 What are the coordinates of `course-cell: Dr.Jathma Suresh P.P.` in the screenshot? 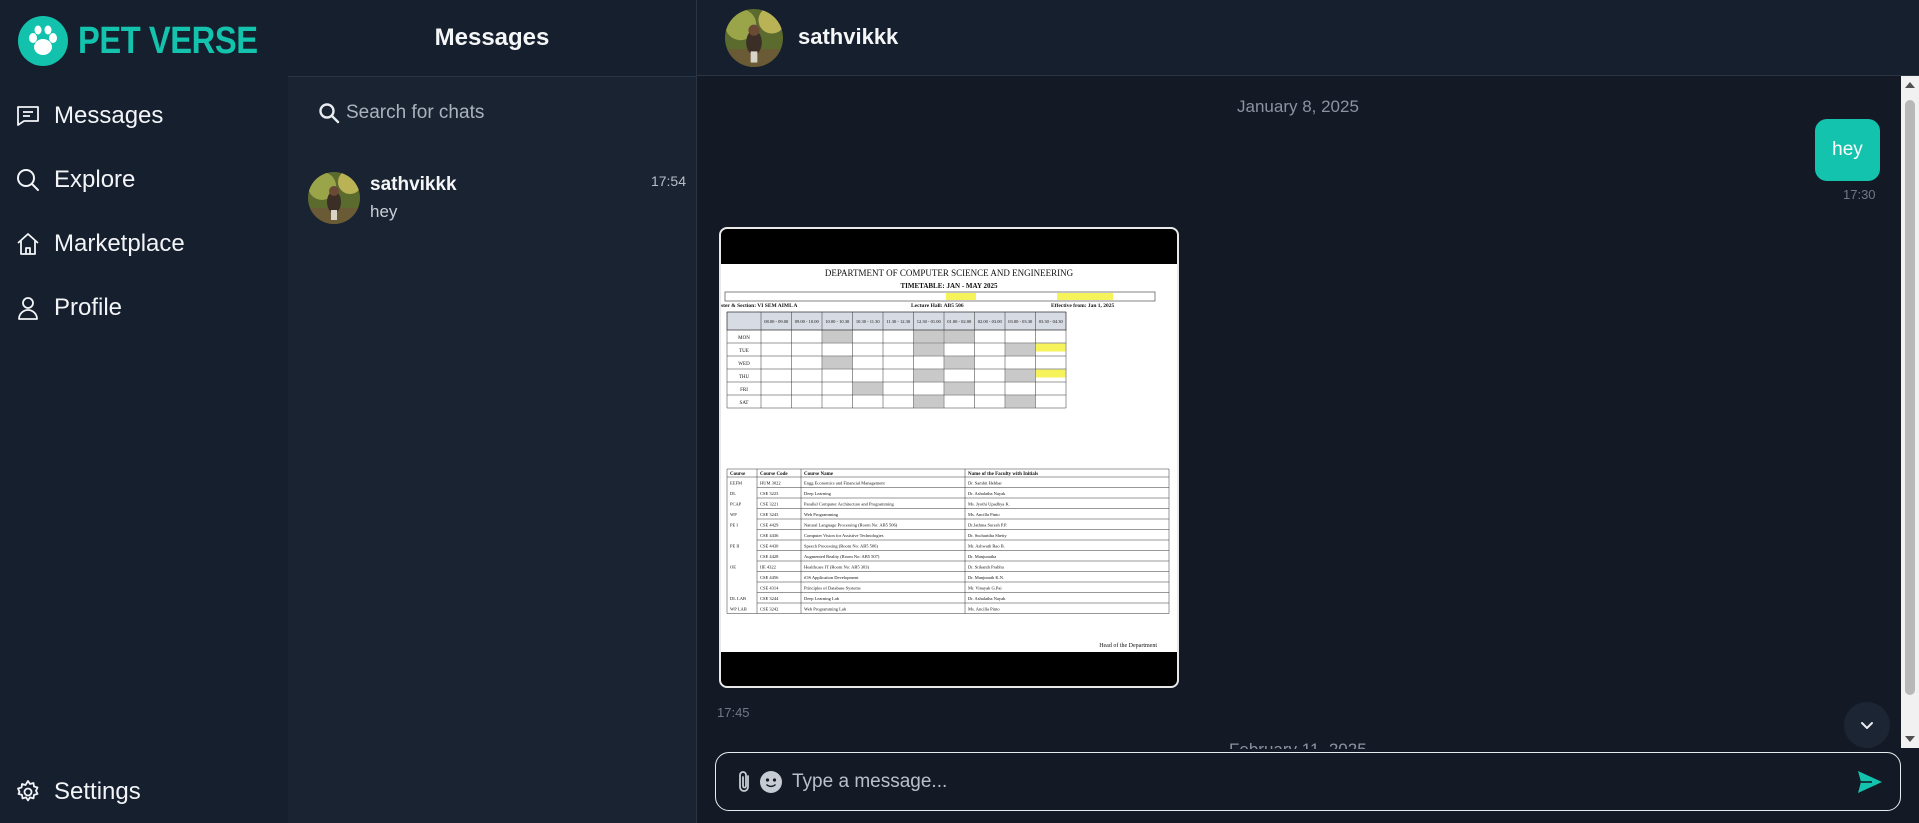 It's located at (987, 525).